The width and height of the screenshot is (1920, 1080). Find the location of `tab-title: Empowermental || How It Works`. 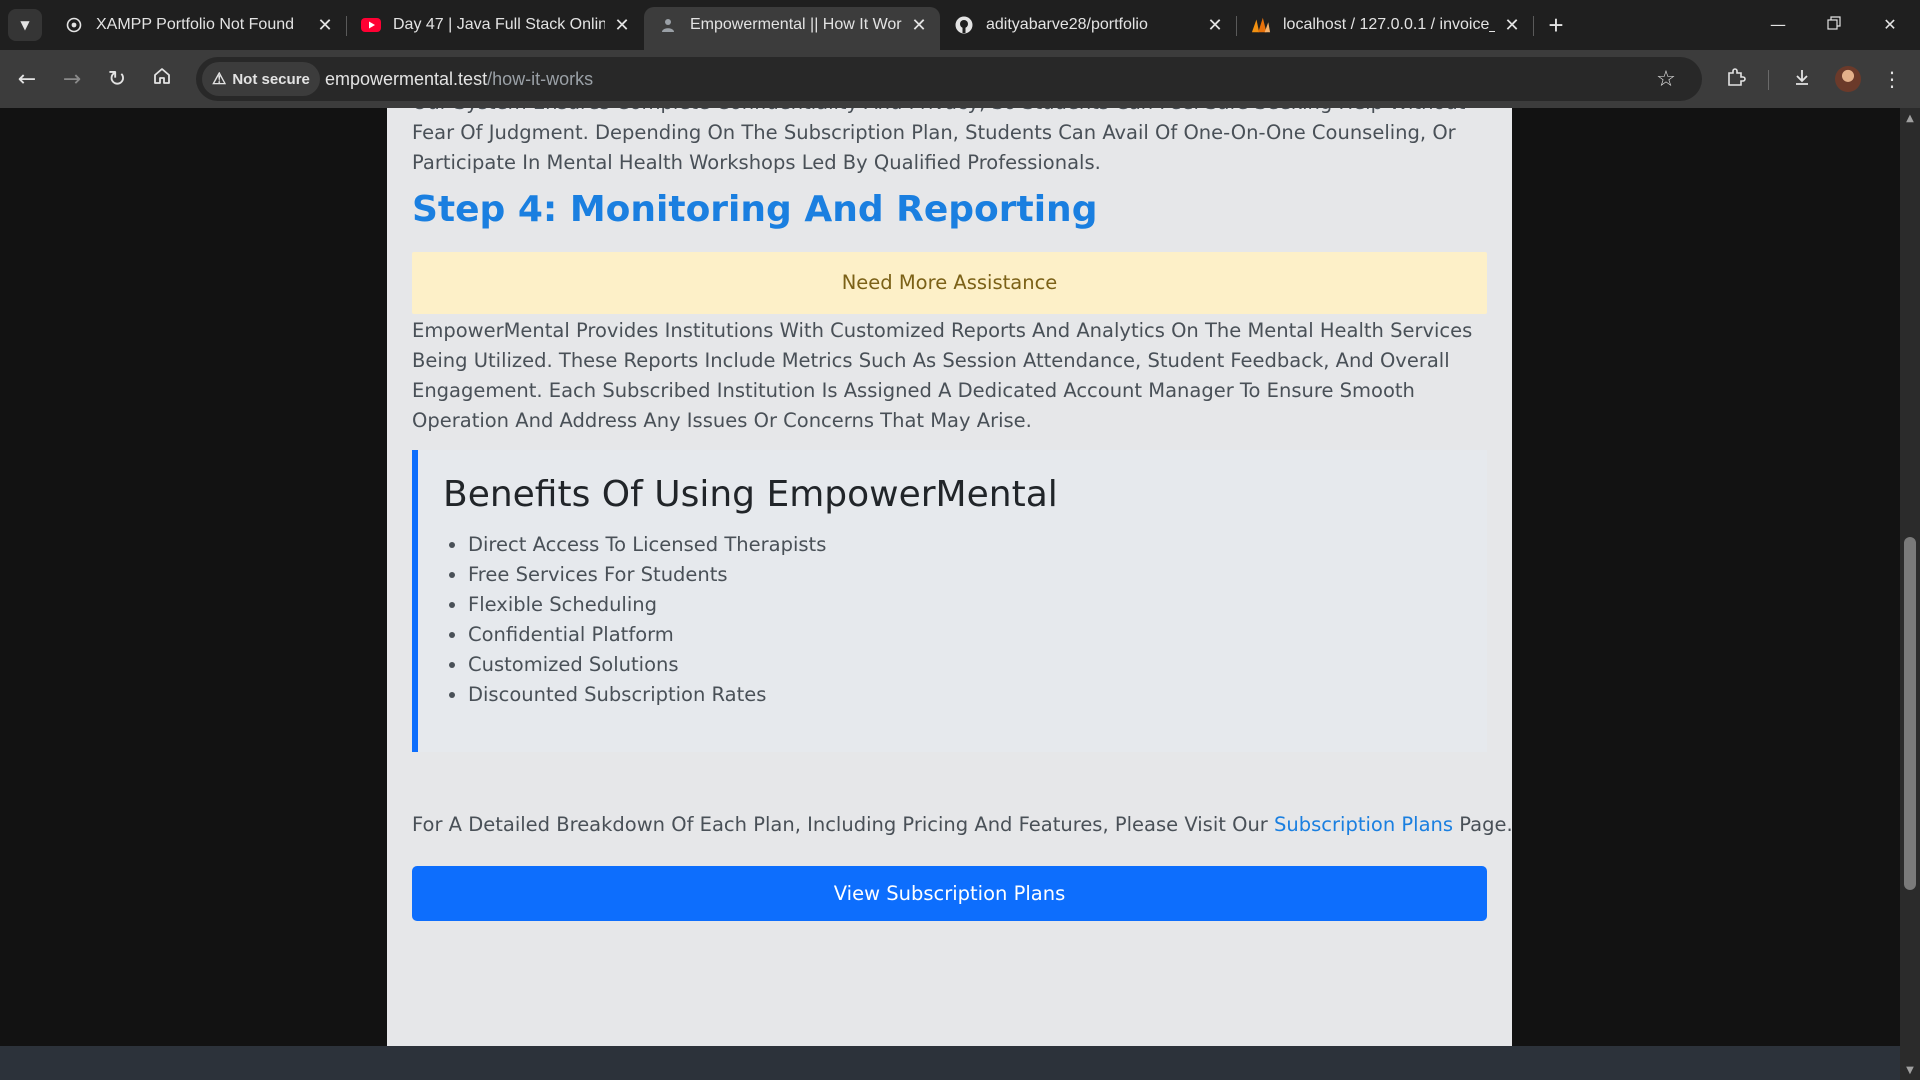

tab-title: Empowermental || How It Works is located at coordinates (796, 24).